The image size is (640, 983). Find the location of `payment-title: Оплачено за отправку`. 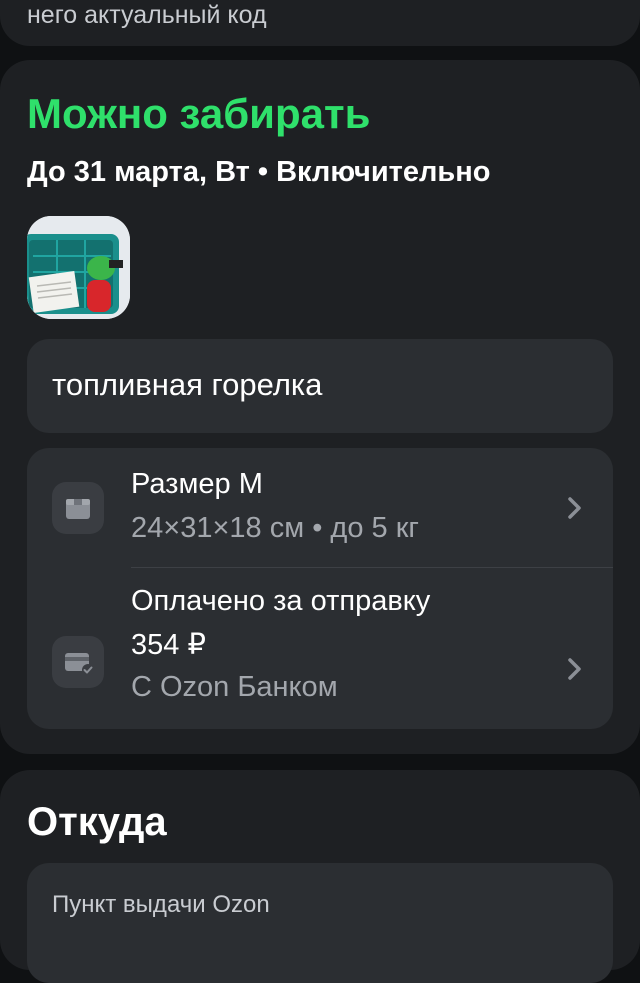

payment-title: Оплачено за отправку is located at coordinates (281, 601).